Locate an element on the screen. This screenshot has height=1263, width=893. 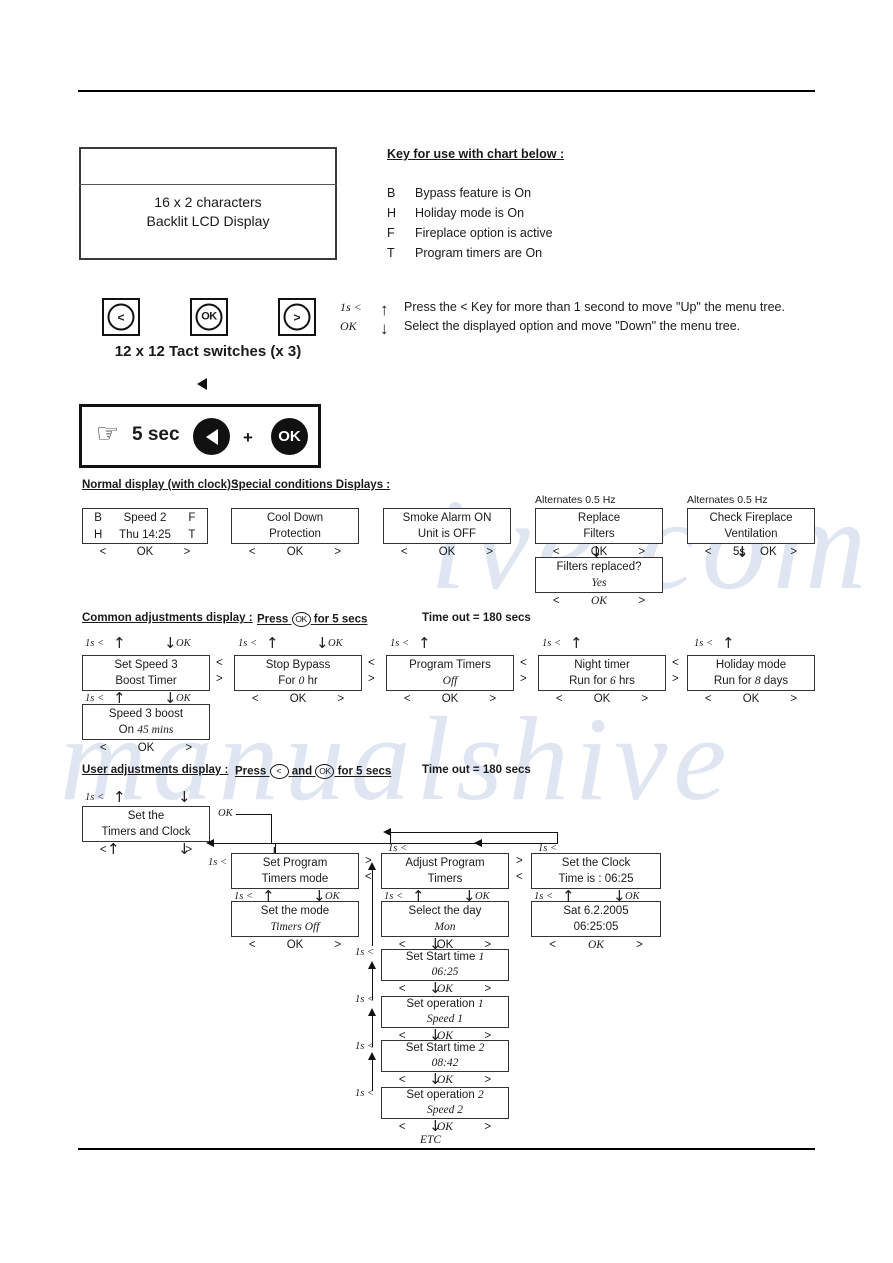
ok-icon: OK is located at coordinates (209, 317).